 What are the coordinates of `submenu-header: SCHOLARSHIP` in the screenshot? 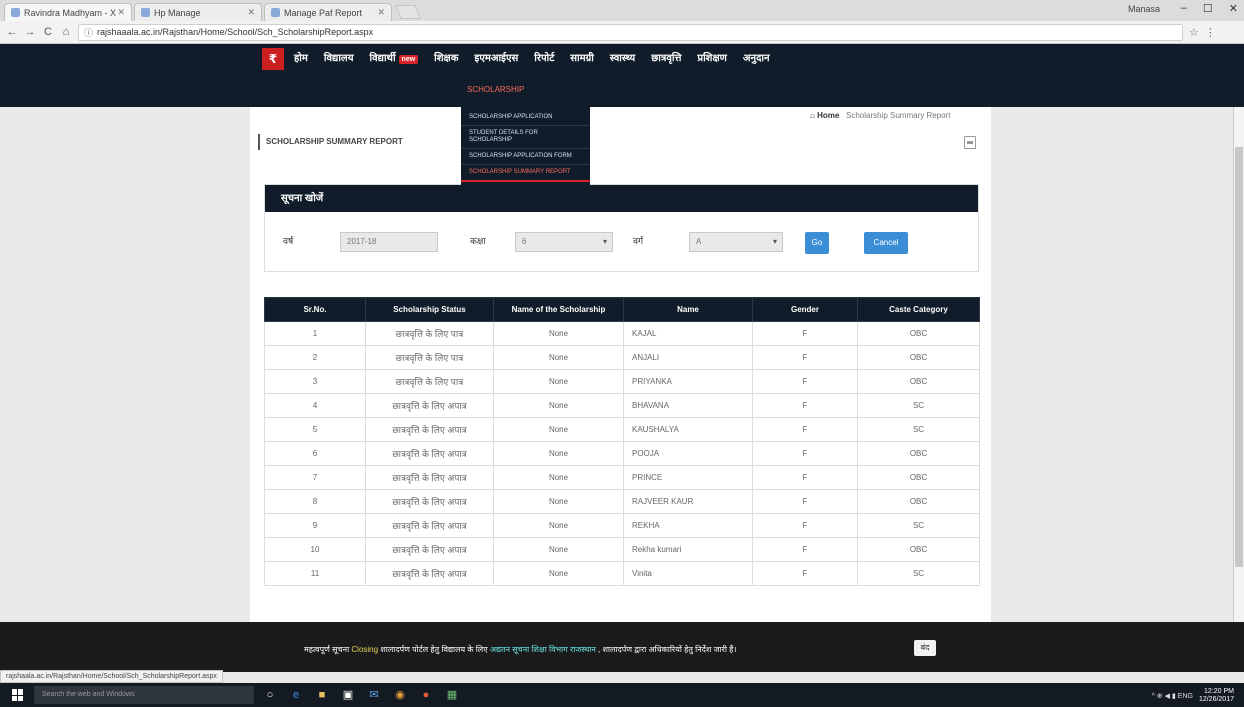 It's located at (495, 89).